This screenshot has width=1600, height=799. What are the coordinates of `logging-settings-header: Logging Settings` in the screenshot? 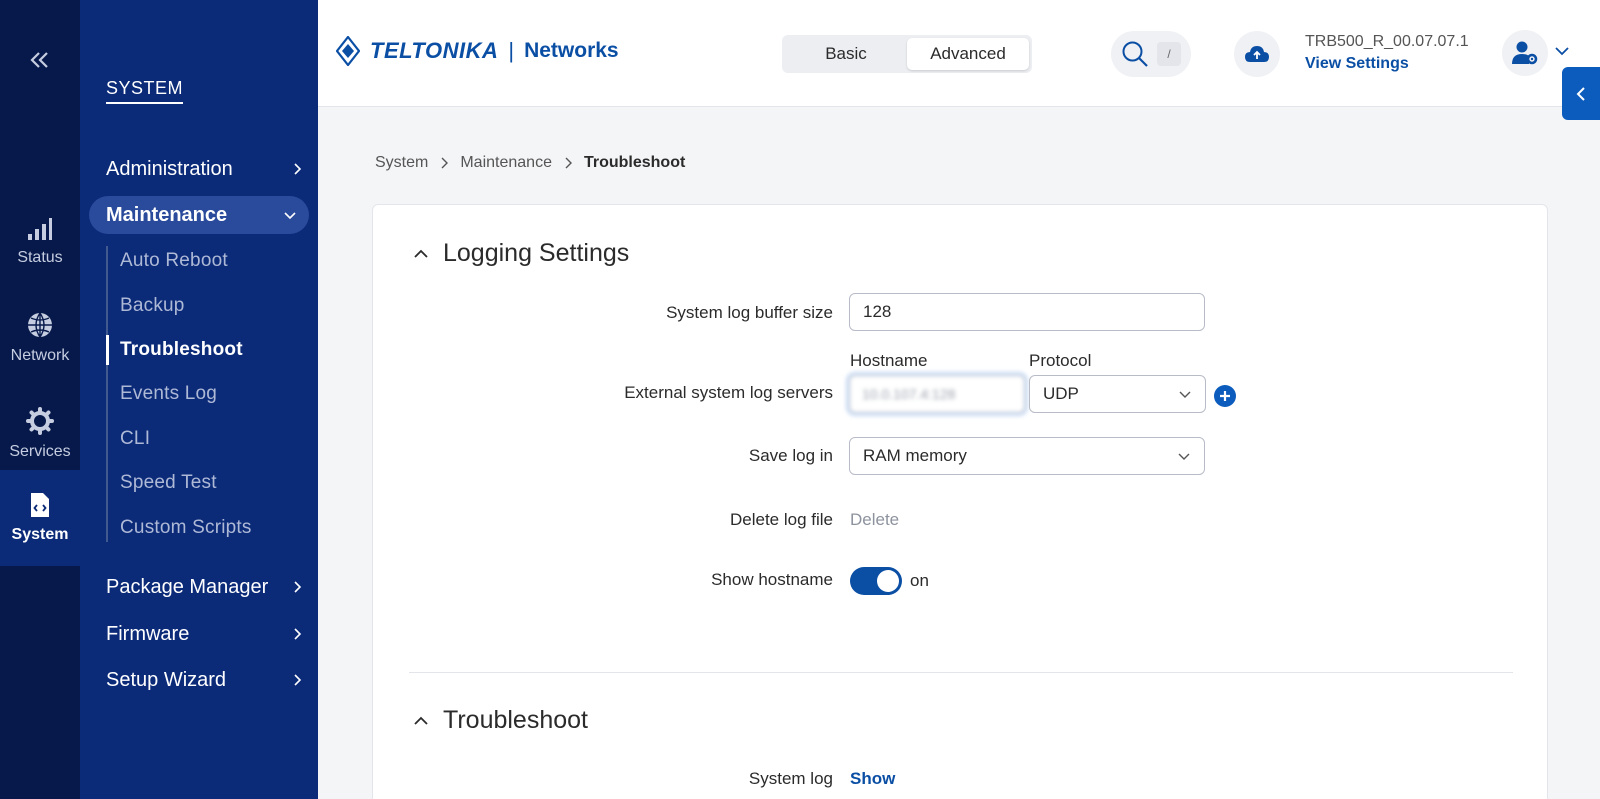 It's located at (521, 253).